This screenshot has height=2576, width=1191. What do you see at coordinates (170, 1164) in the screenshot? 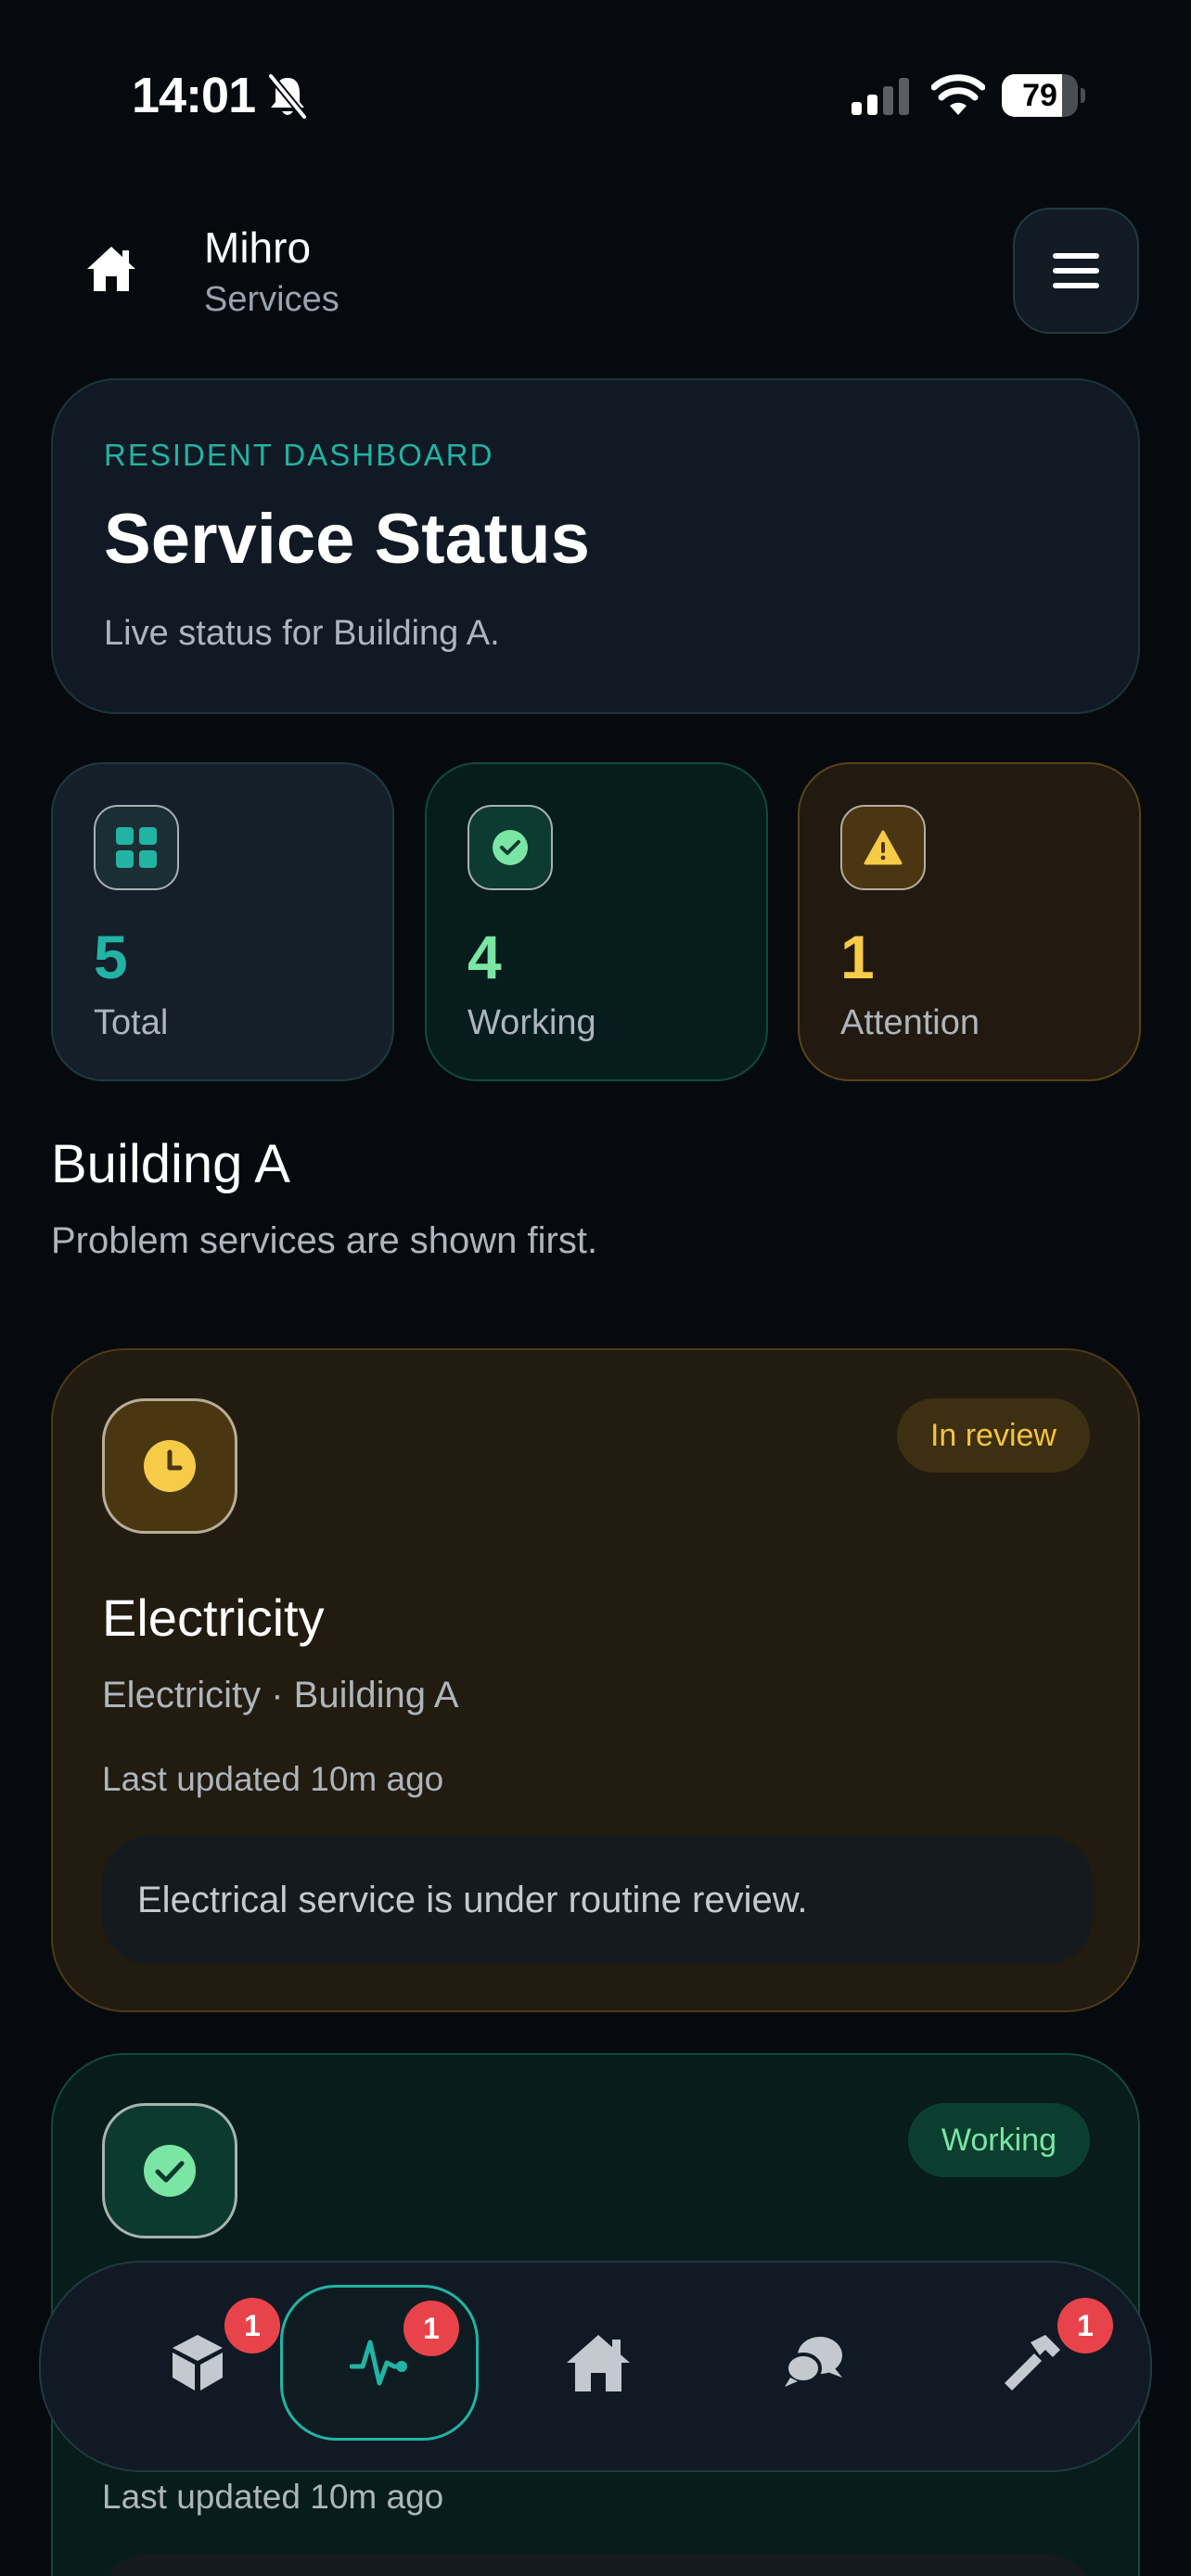
I see `section-title: Building A` at bounding box center [170, 1164].